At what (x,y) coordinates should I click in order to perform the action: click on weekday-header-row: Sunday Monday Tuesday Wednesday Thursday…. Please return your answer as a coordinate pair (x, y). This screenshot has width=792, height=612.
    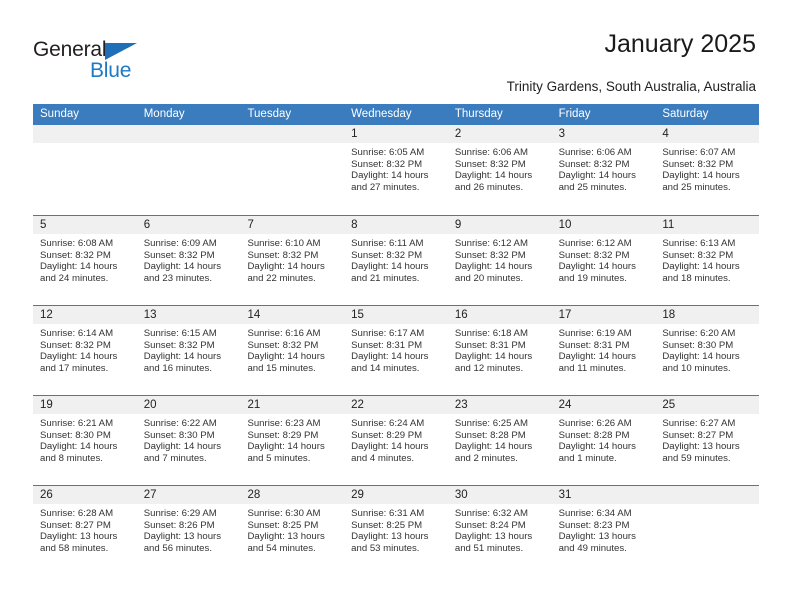
    Looking at the image, I should click on (396, 114).